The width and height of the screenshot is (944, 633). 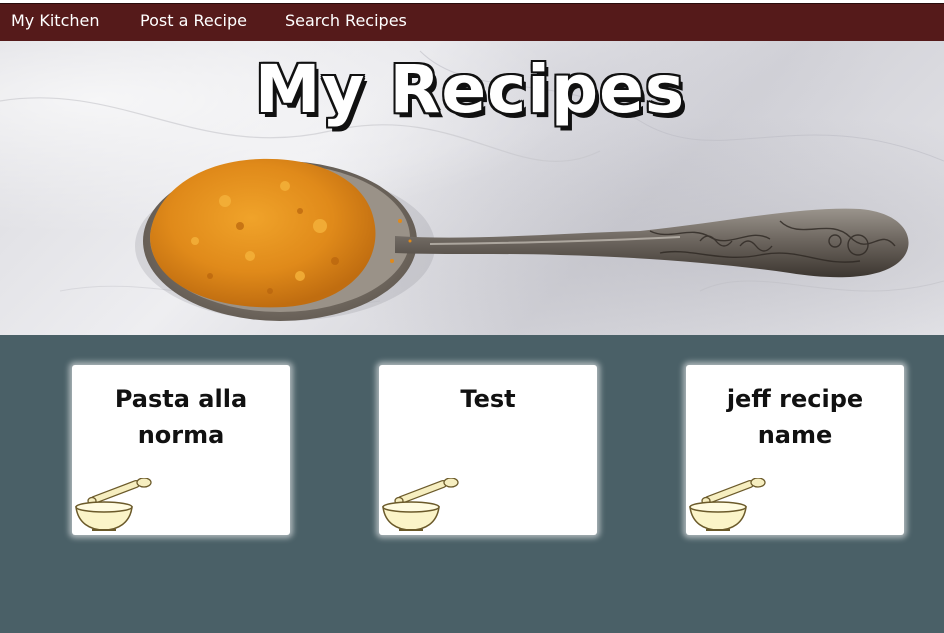 What do you see at coordinates (488, 450) in the screenshot?
I see `recipe-card: Test` at bounding box center [488, 450].